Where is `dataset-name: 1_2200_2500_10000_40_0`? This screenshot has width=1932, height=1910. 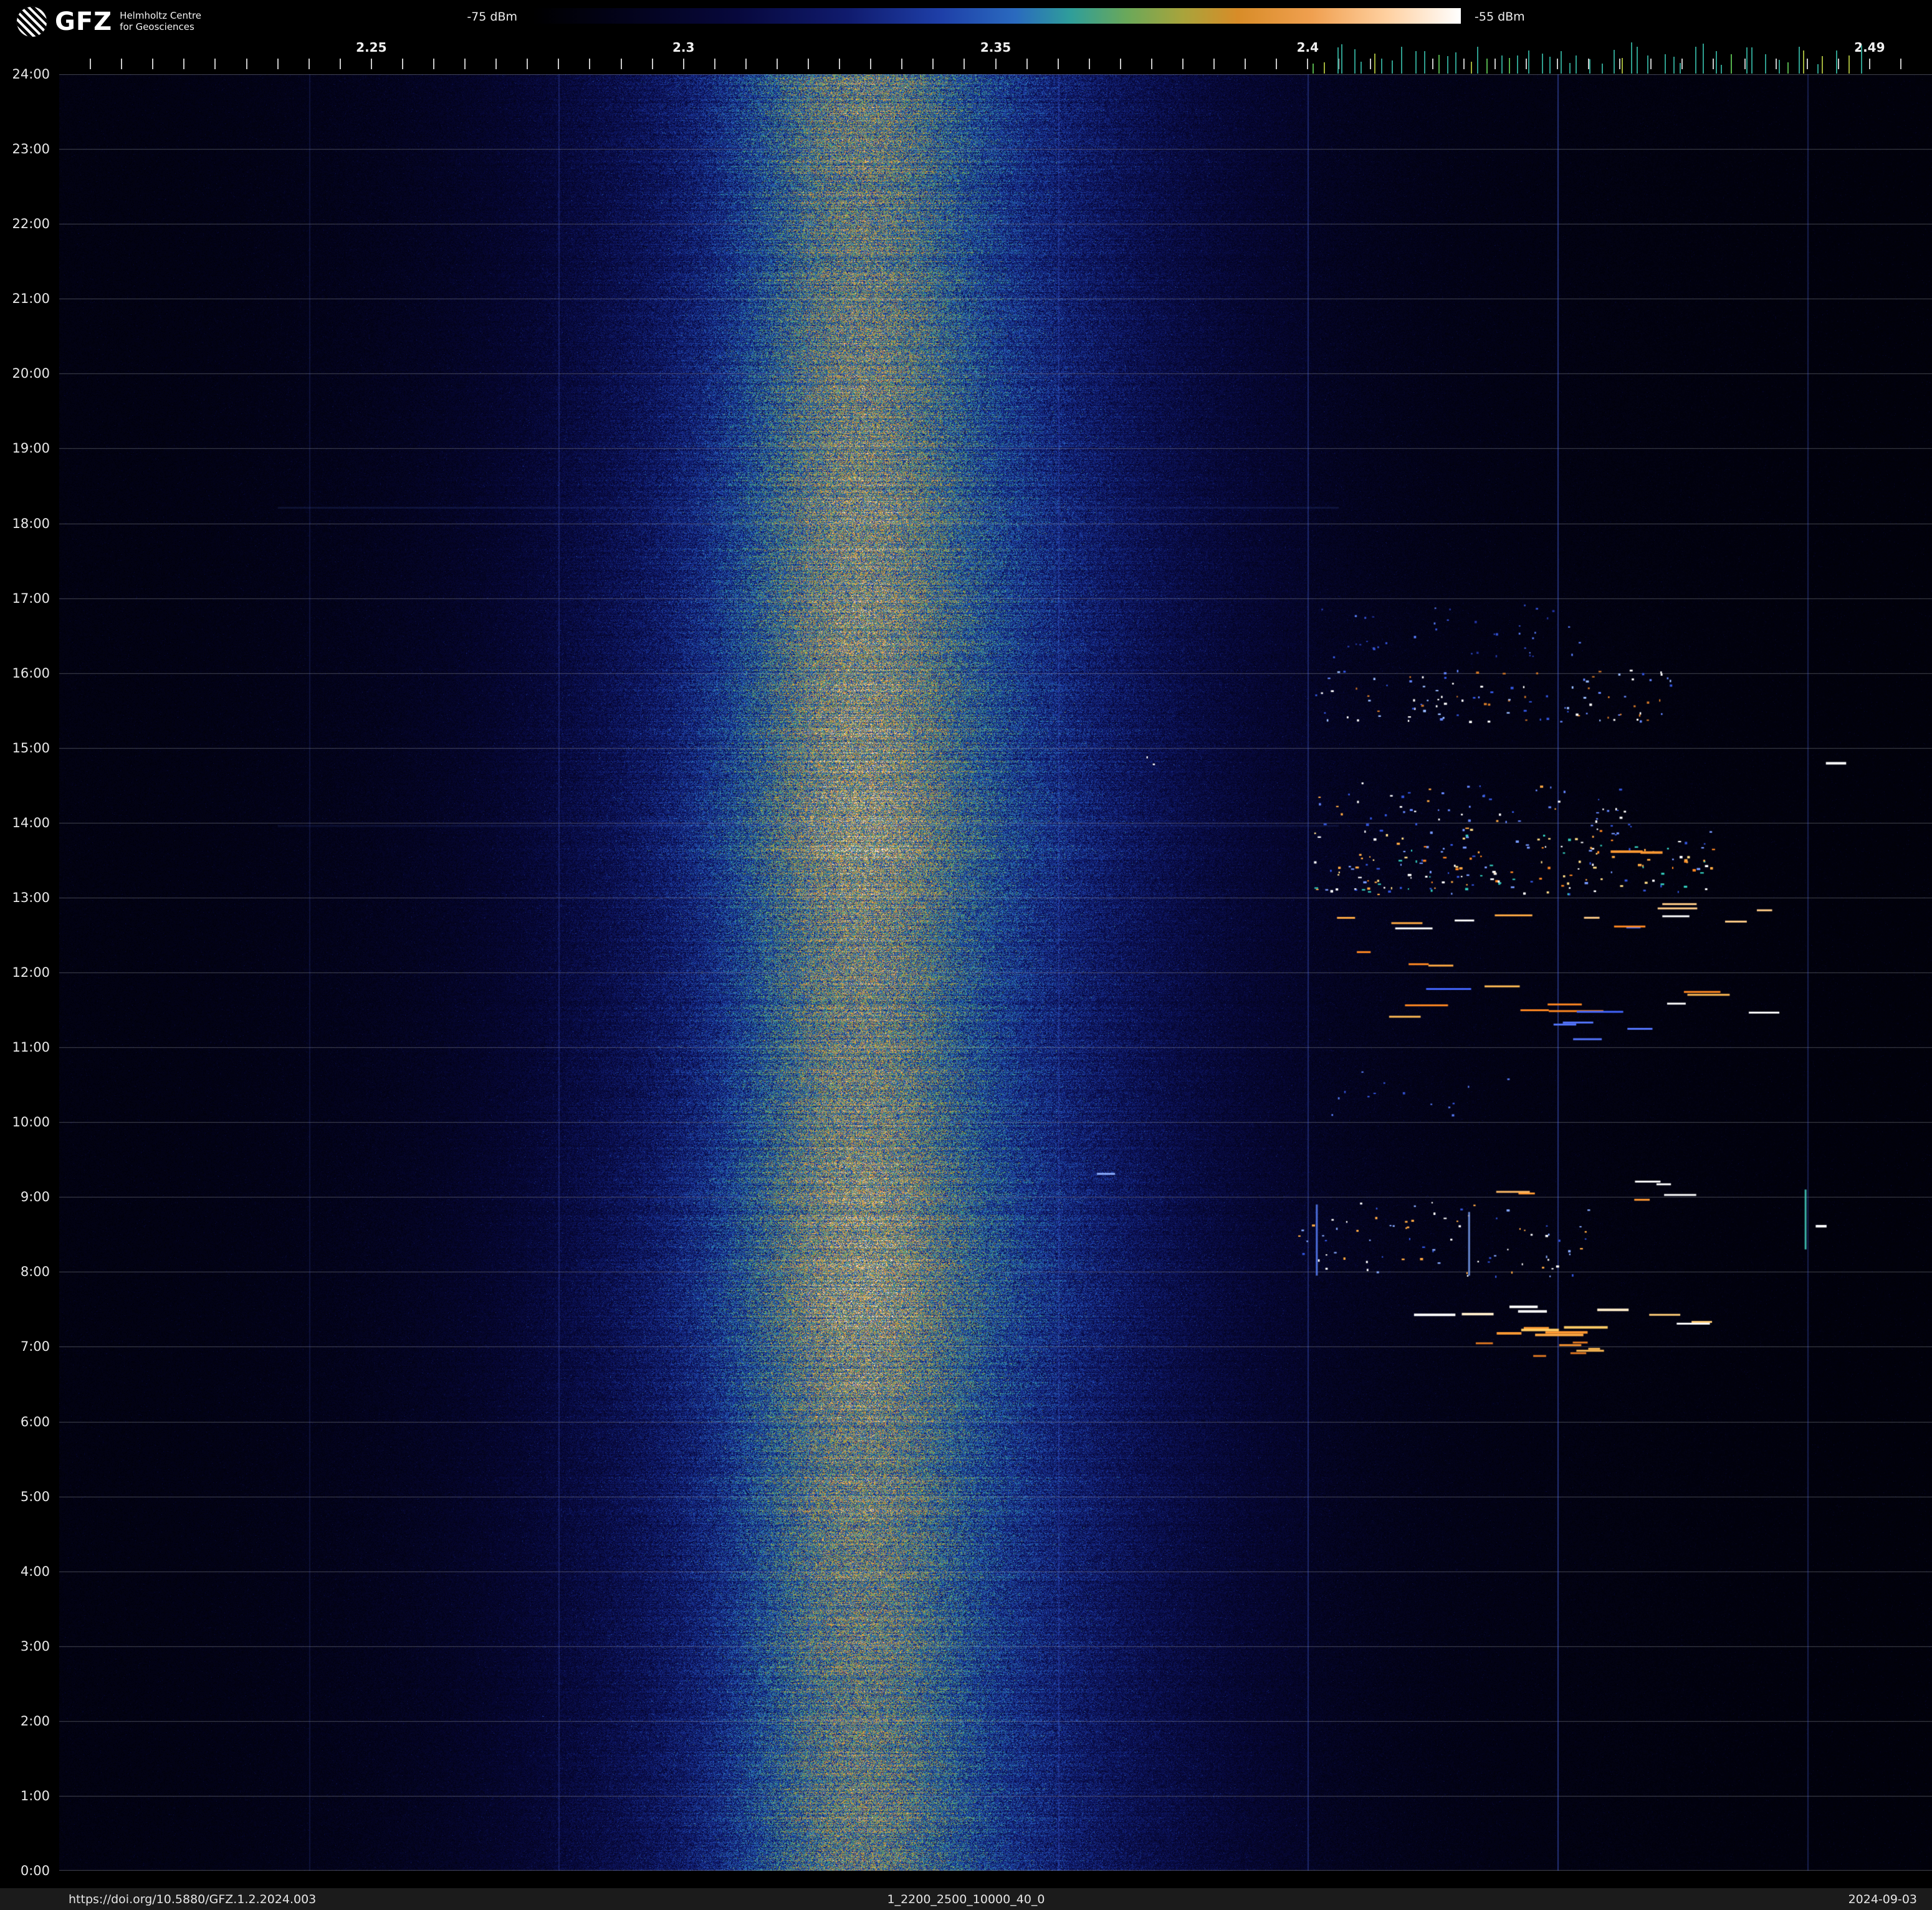 dataset-name: 1_2200_2500_10000_40_0 is located at coordinates (966, 1899).